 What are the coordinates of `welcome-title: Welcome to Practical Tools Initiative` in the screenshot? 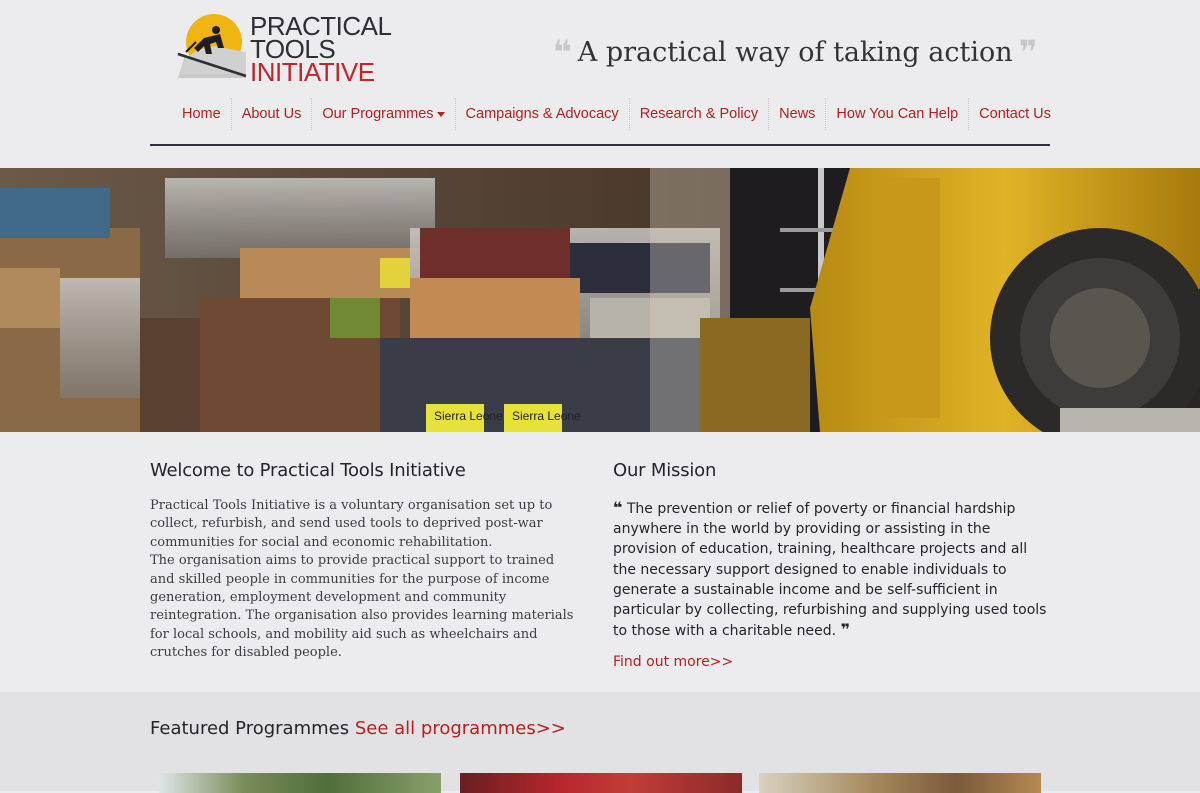 It's located at (308, 470).